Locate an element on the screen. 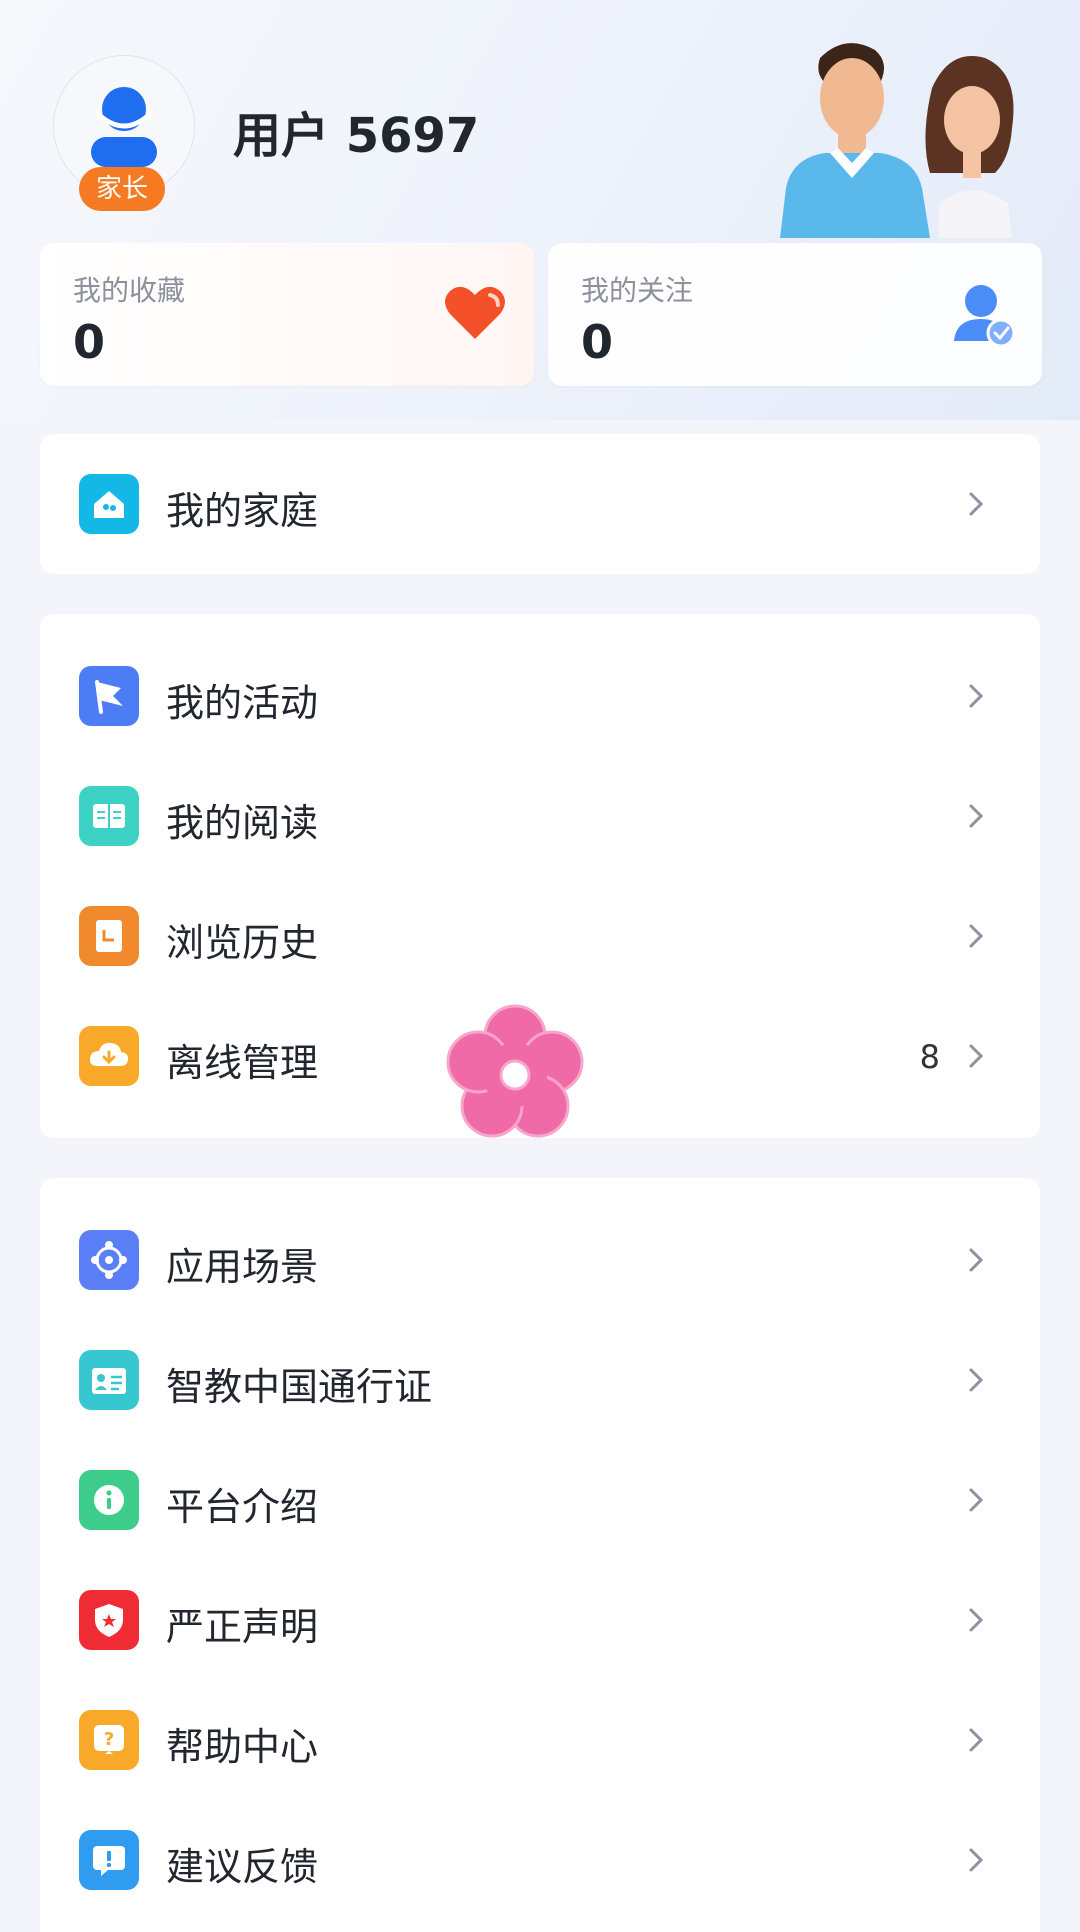 The image size is (1080, 1932). following-label: 我的关注 is located at coordinates (637, 290).